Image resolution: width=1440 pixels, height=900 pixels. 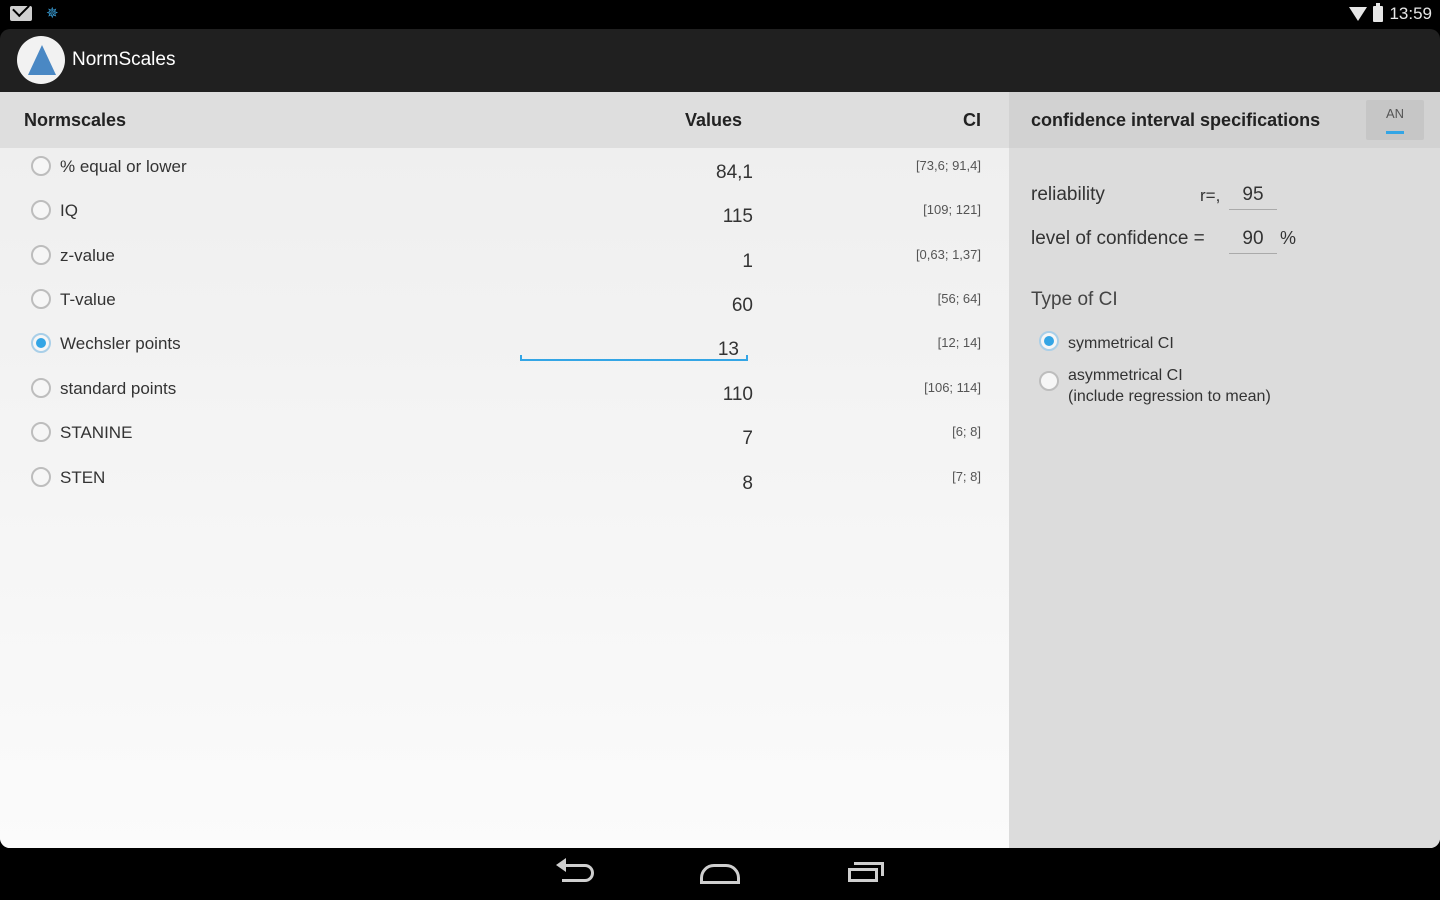 What do you see at coordinates (504, 303) in the screenshot?
I see `table-row: T-value 60 [56; 64]` at bounding box center [504, 303].